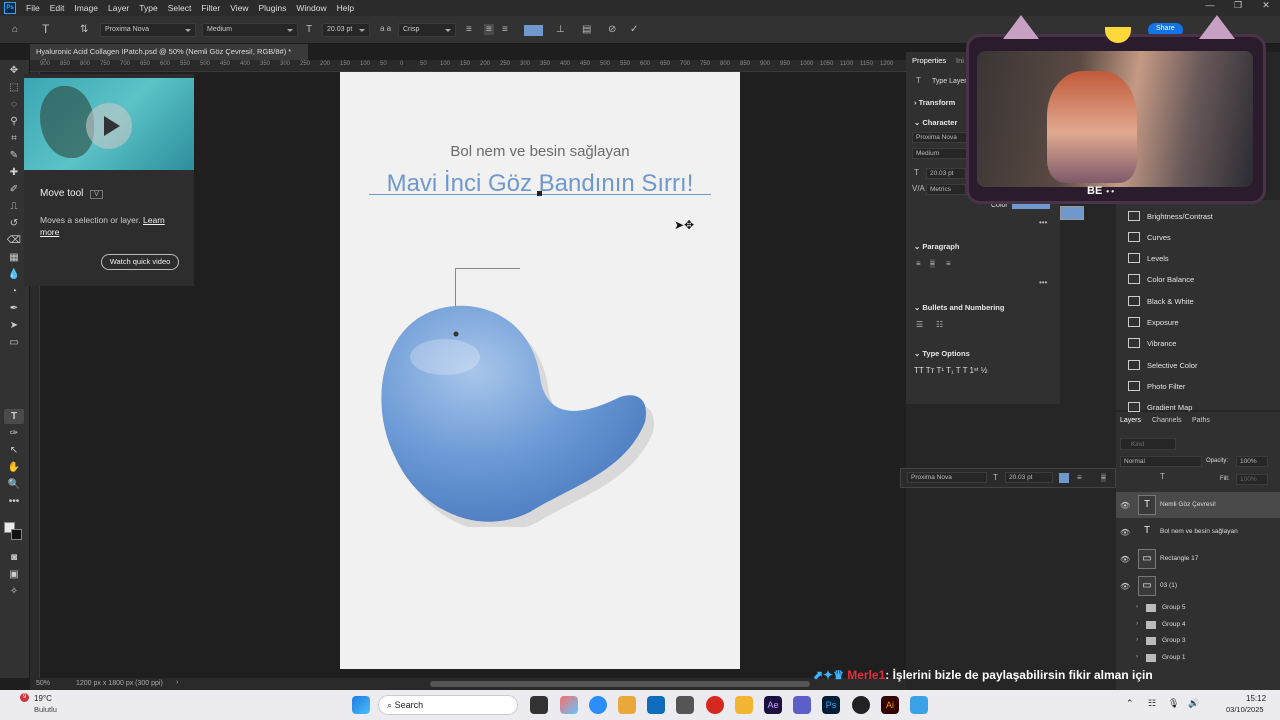 Image resolution: width=1280 pixels, height=720 pixels. Describe the element at coordinates (861, 705) in the screenshot. I see `github-icon` at that location.